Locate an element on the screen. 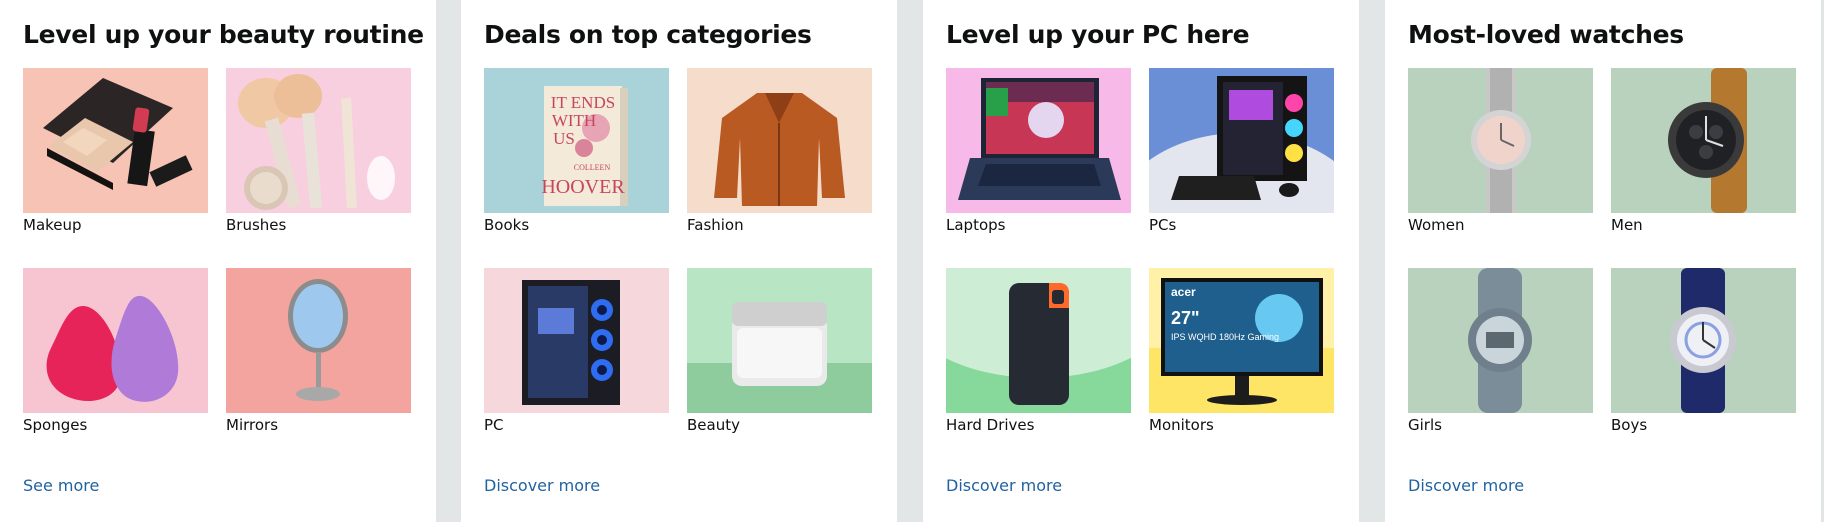  tile-girls: Girls is located at coordinates (1500, 351).